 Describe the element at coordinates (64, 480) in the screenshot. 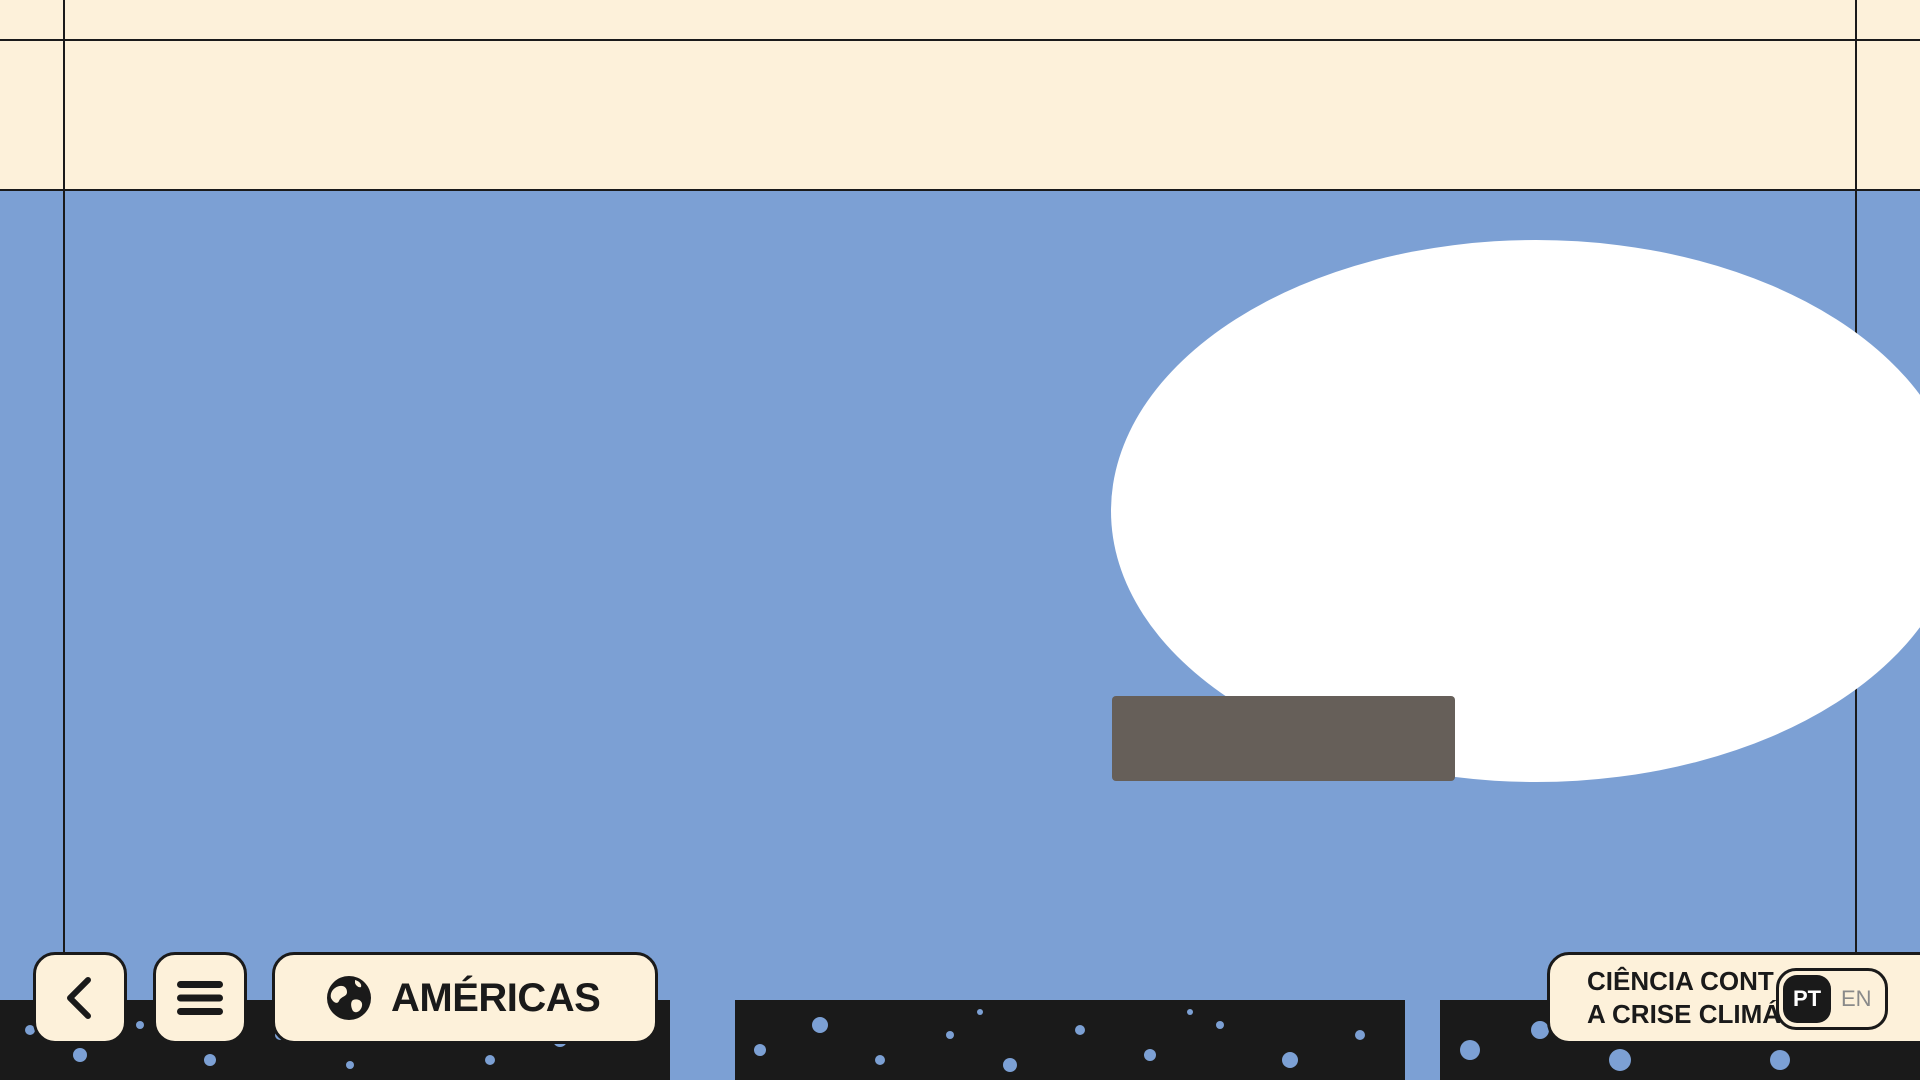

I see `left-frame-line` at that location.